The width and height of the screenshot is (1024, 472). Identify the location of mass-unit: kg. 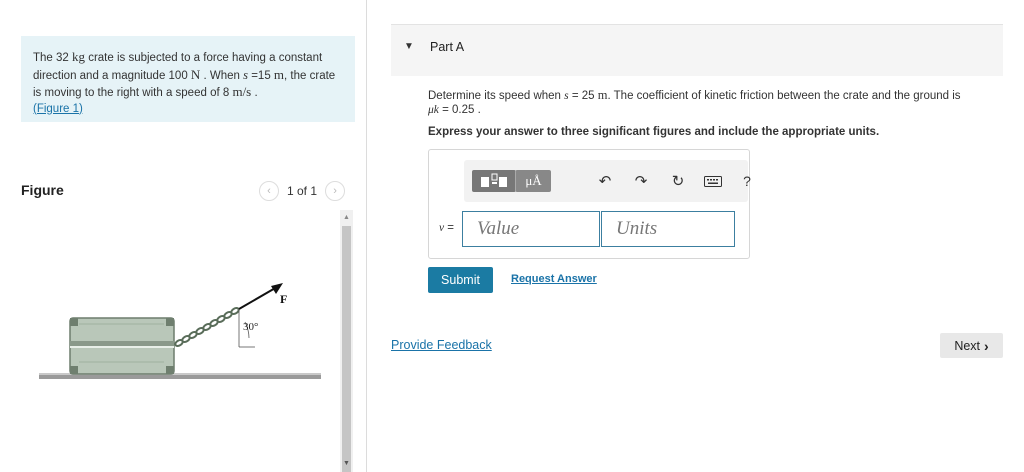
(78, 56).